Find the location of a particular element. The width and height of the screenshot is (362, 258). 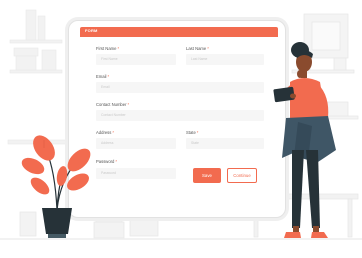

potted-plant-icon is located at coordinates (56, 186).